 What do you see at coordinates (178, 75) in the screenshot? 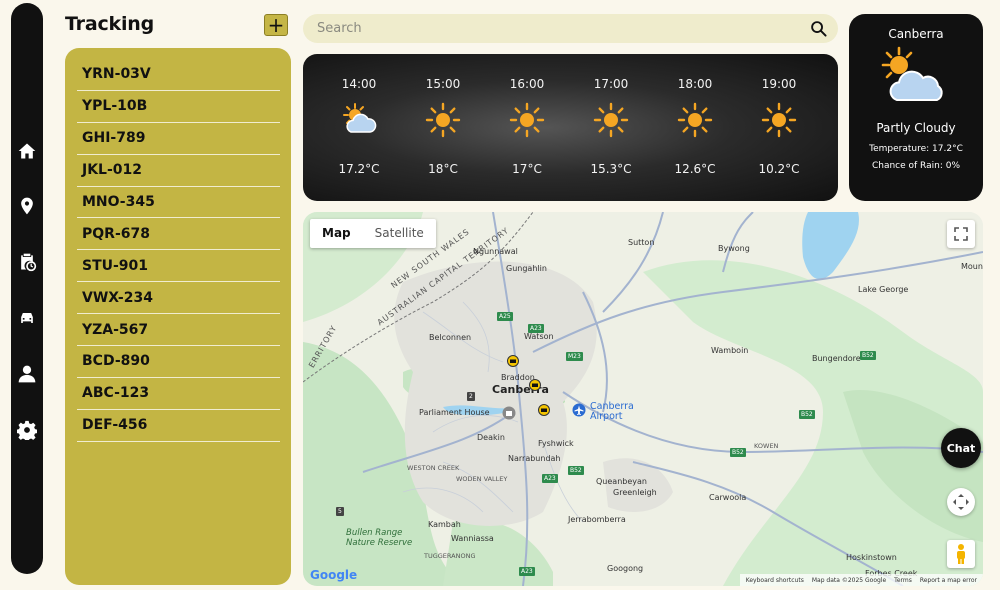
I see `list-item: YRN-03V` at bounding box center [178, 75].